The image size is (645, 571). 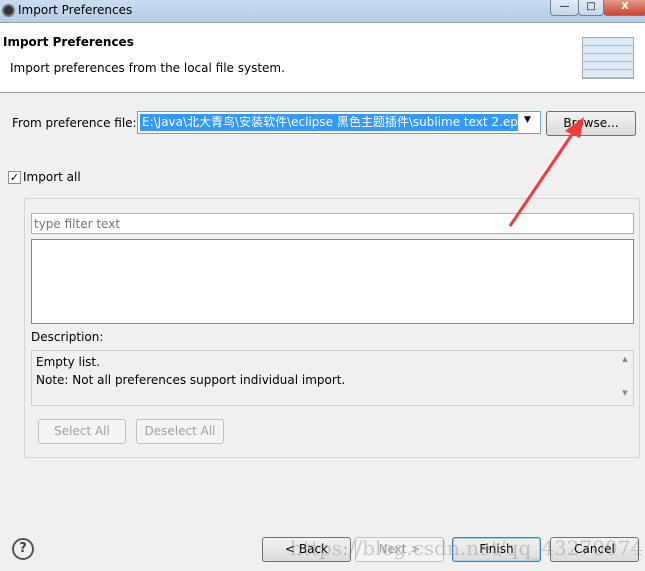 I want to click on table-icon, so click(x=608, y=58).